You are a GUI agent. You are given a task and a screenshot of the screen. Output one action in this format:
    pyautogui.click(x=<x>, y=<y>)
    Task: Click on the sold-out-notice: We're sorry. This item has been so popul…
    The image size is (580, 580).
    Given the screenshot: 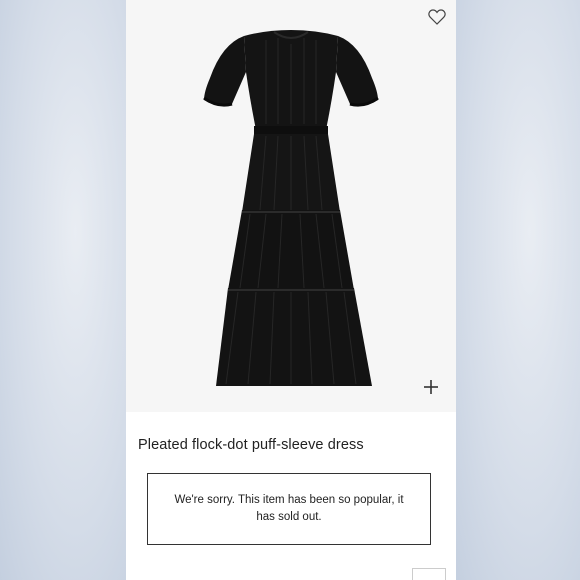 What is the action you would take?
    pyautogui.click(x=289, y=509)
    